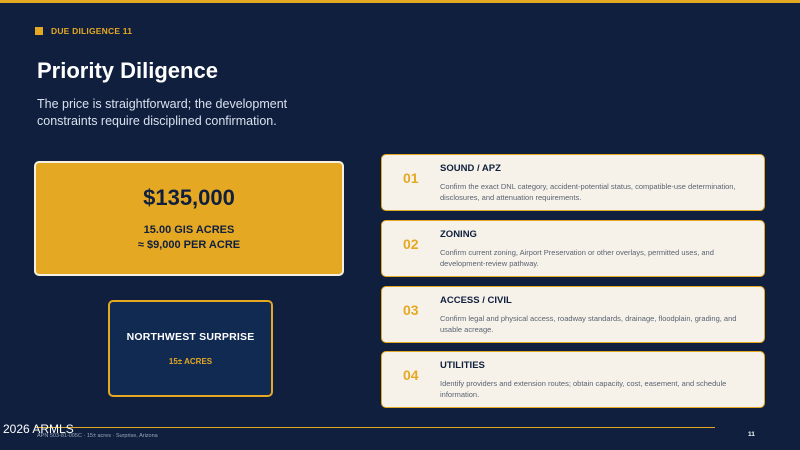  Describe the element at coordinates (411, 178) in the screenshot. I see `item-number: 01` at that location.